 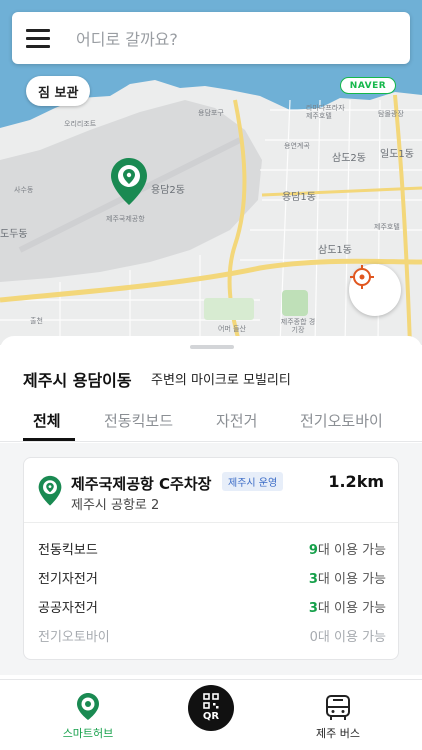 I want to click on qr-icon, so click(x=211, y=701).